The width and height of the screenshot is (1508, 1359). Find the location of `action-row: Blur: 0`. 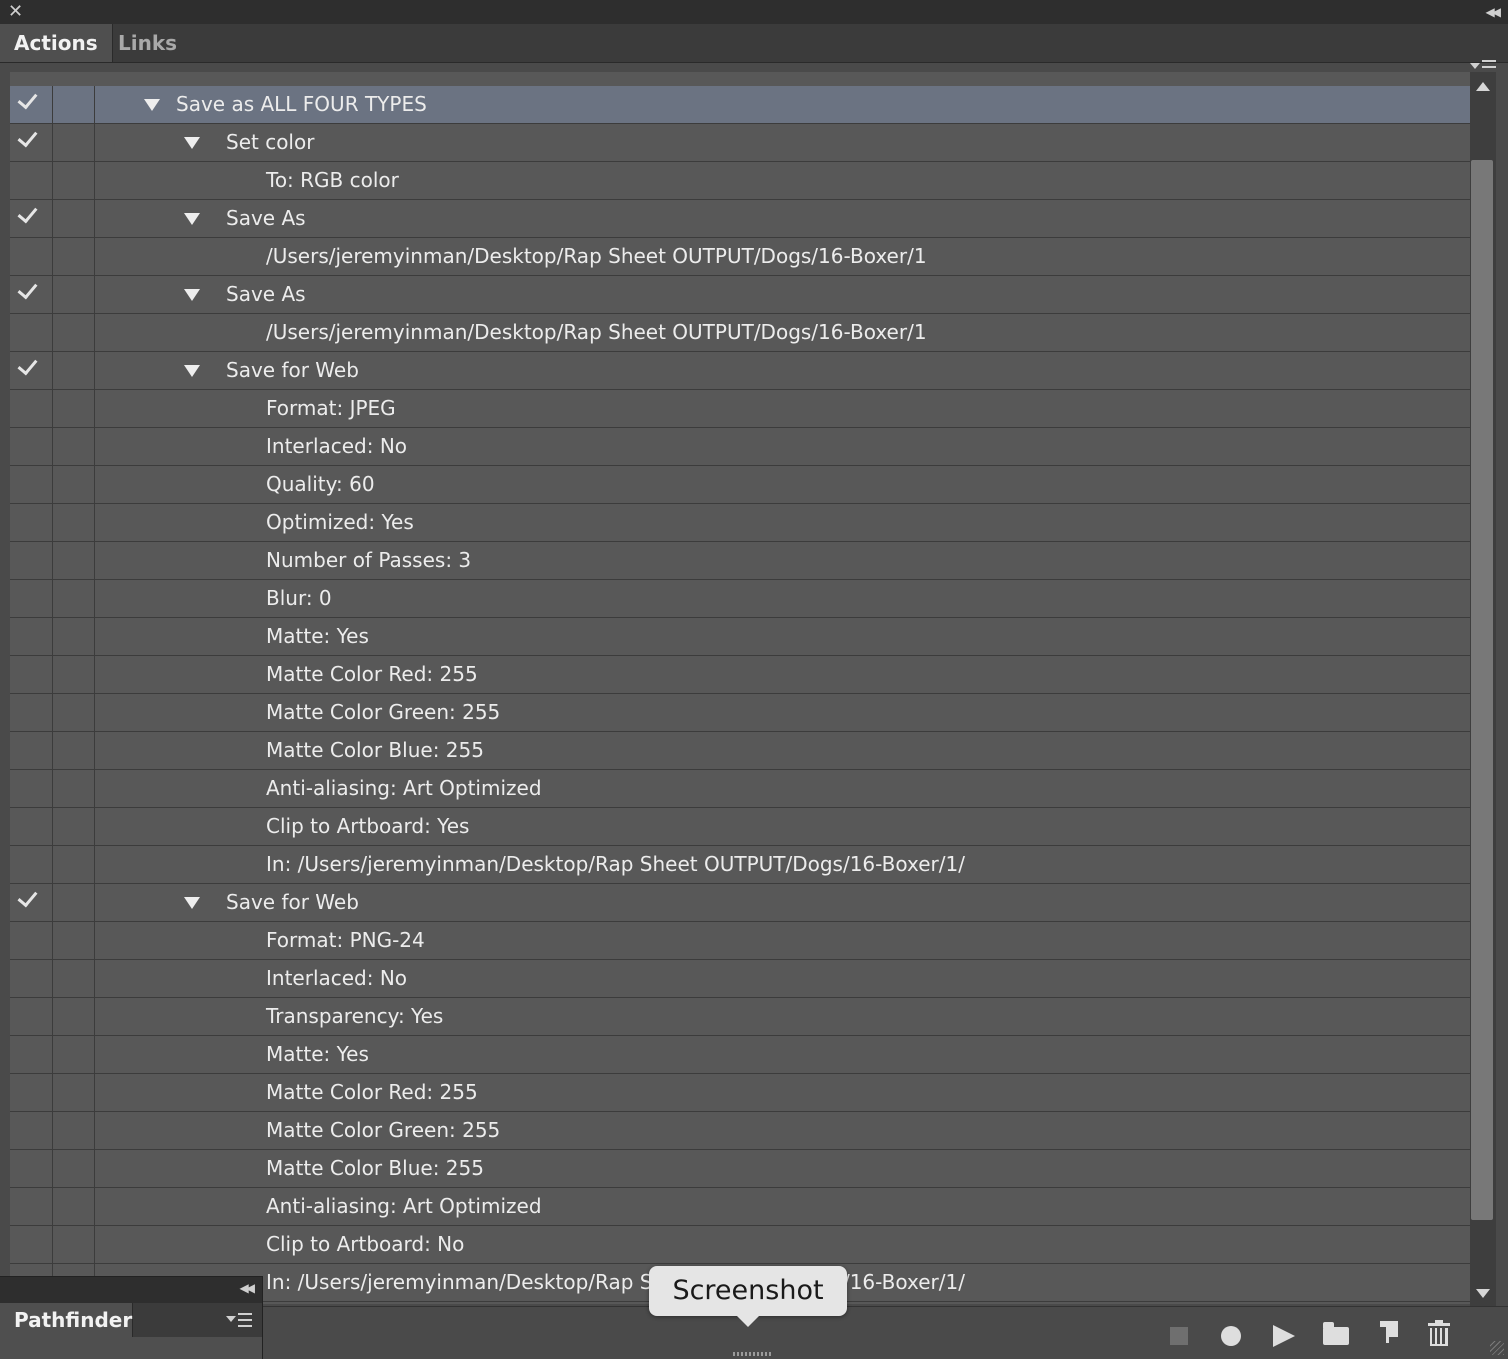

action-row: Blur: 0 is located at coordinates (740, 599).